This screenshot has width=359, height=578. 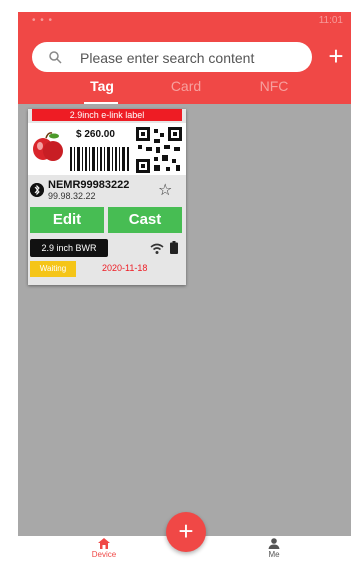 I want to click on search-bar, so click(x=172, y=57).